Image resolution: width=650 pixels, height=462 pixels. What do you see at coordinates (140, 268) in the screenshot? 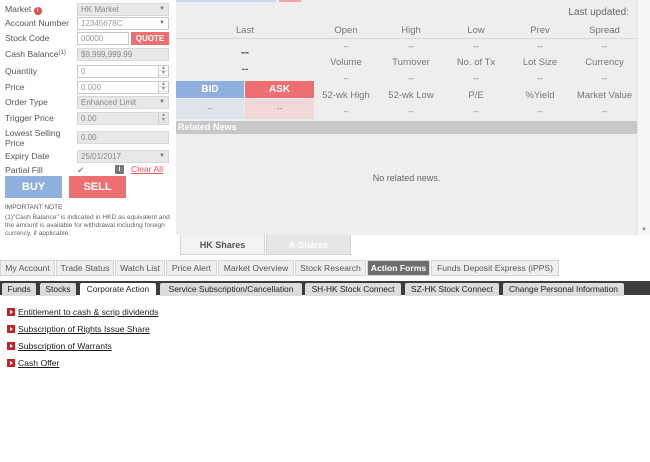
I see `tab-watch-list: Watch List` at bounding box center [140, 268].